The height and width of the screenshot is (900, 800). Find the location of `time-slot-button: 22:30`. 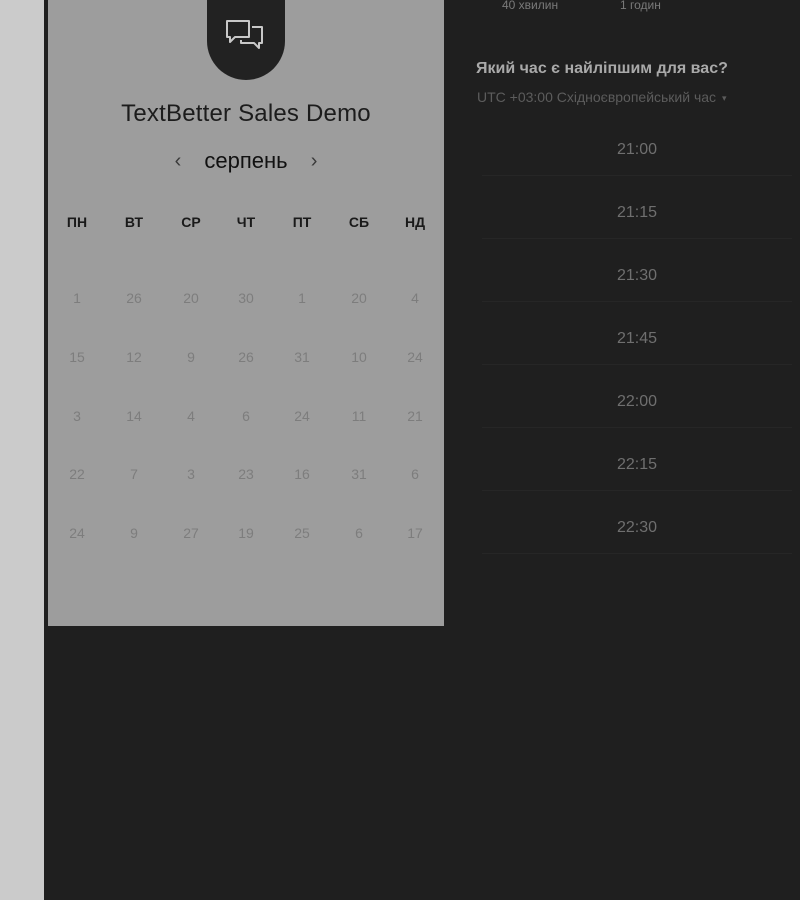

time-slot-button: 22:30 is located at coordinates (637, 528).